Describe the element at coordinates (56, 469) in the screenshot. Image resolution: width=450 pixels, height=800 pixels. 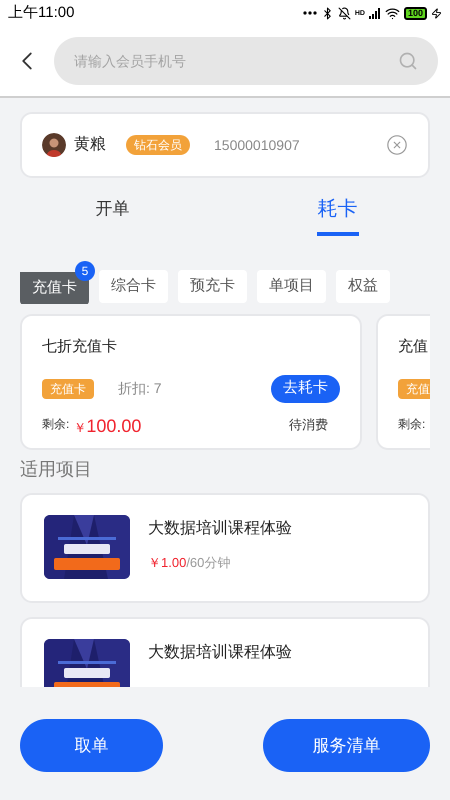
I see `section-title: 适用项目` at that location.